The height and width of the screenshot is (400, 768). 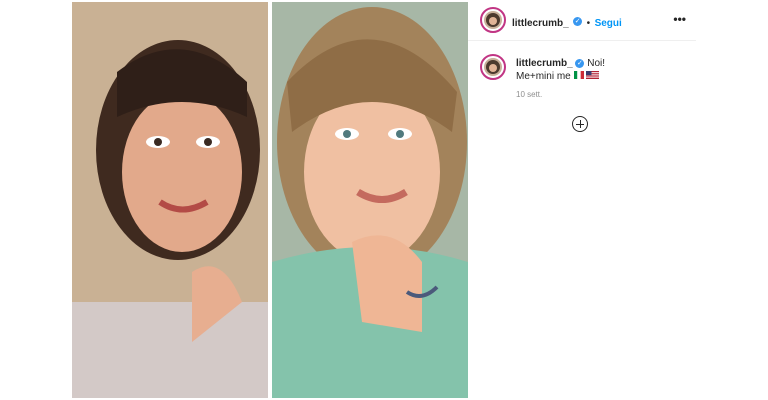 What do you see at coordinates (621, 76) in the screenshot?
I see `caption-line-2: Me+mini me` at bounding box center [621, 76].